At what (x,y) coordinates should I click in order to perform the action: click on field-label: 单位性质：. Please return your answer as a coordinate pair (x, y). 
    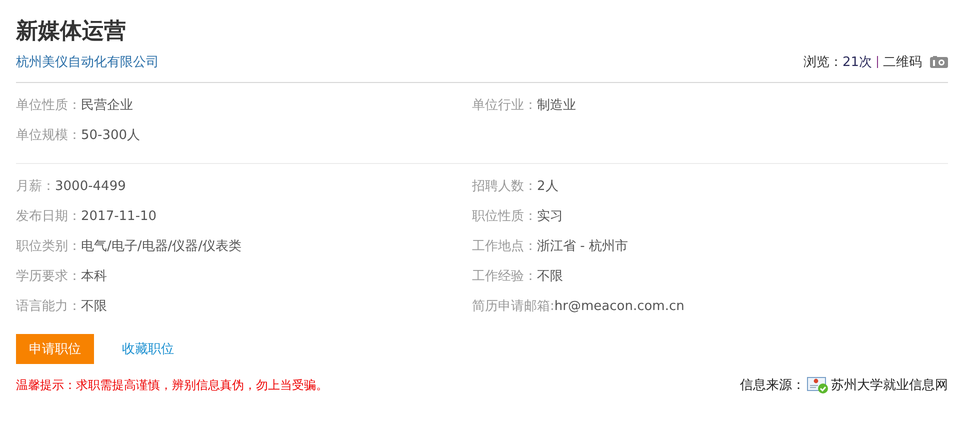
    Looking at the image, I should click on (48, 105).